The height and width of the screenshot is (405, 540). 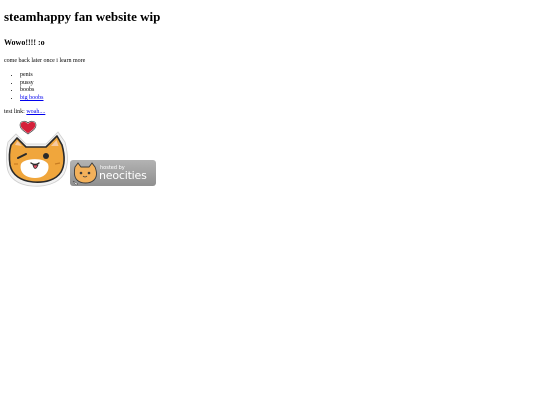 I want to click on test-link-prefix: test link:, so click(x=15, y=111).